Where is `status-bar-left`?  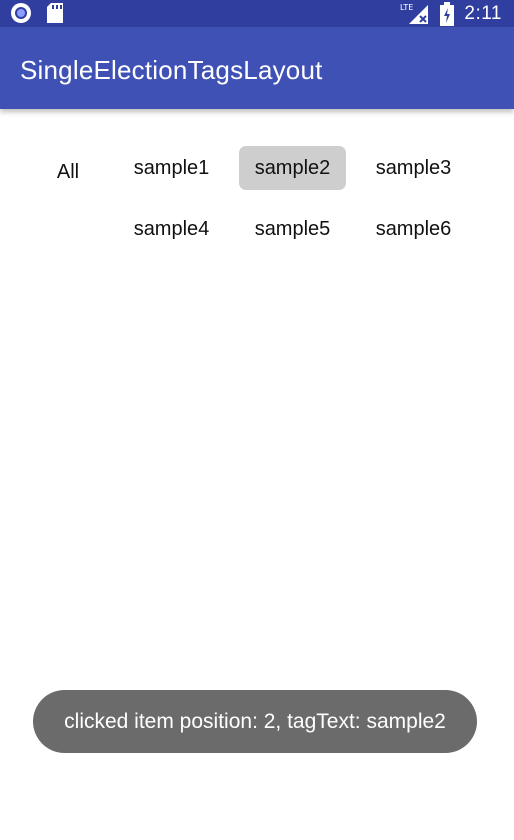 status-bar-left is located at coordinates (37, 13).